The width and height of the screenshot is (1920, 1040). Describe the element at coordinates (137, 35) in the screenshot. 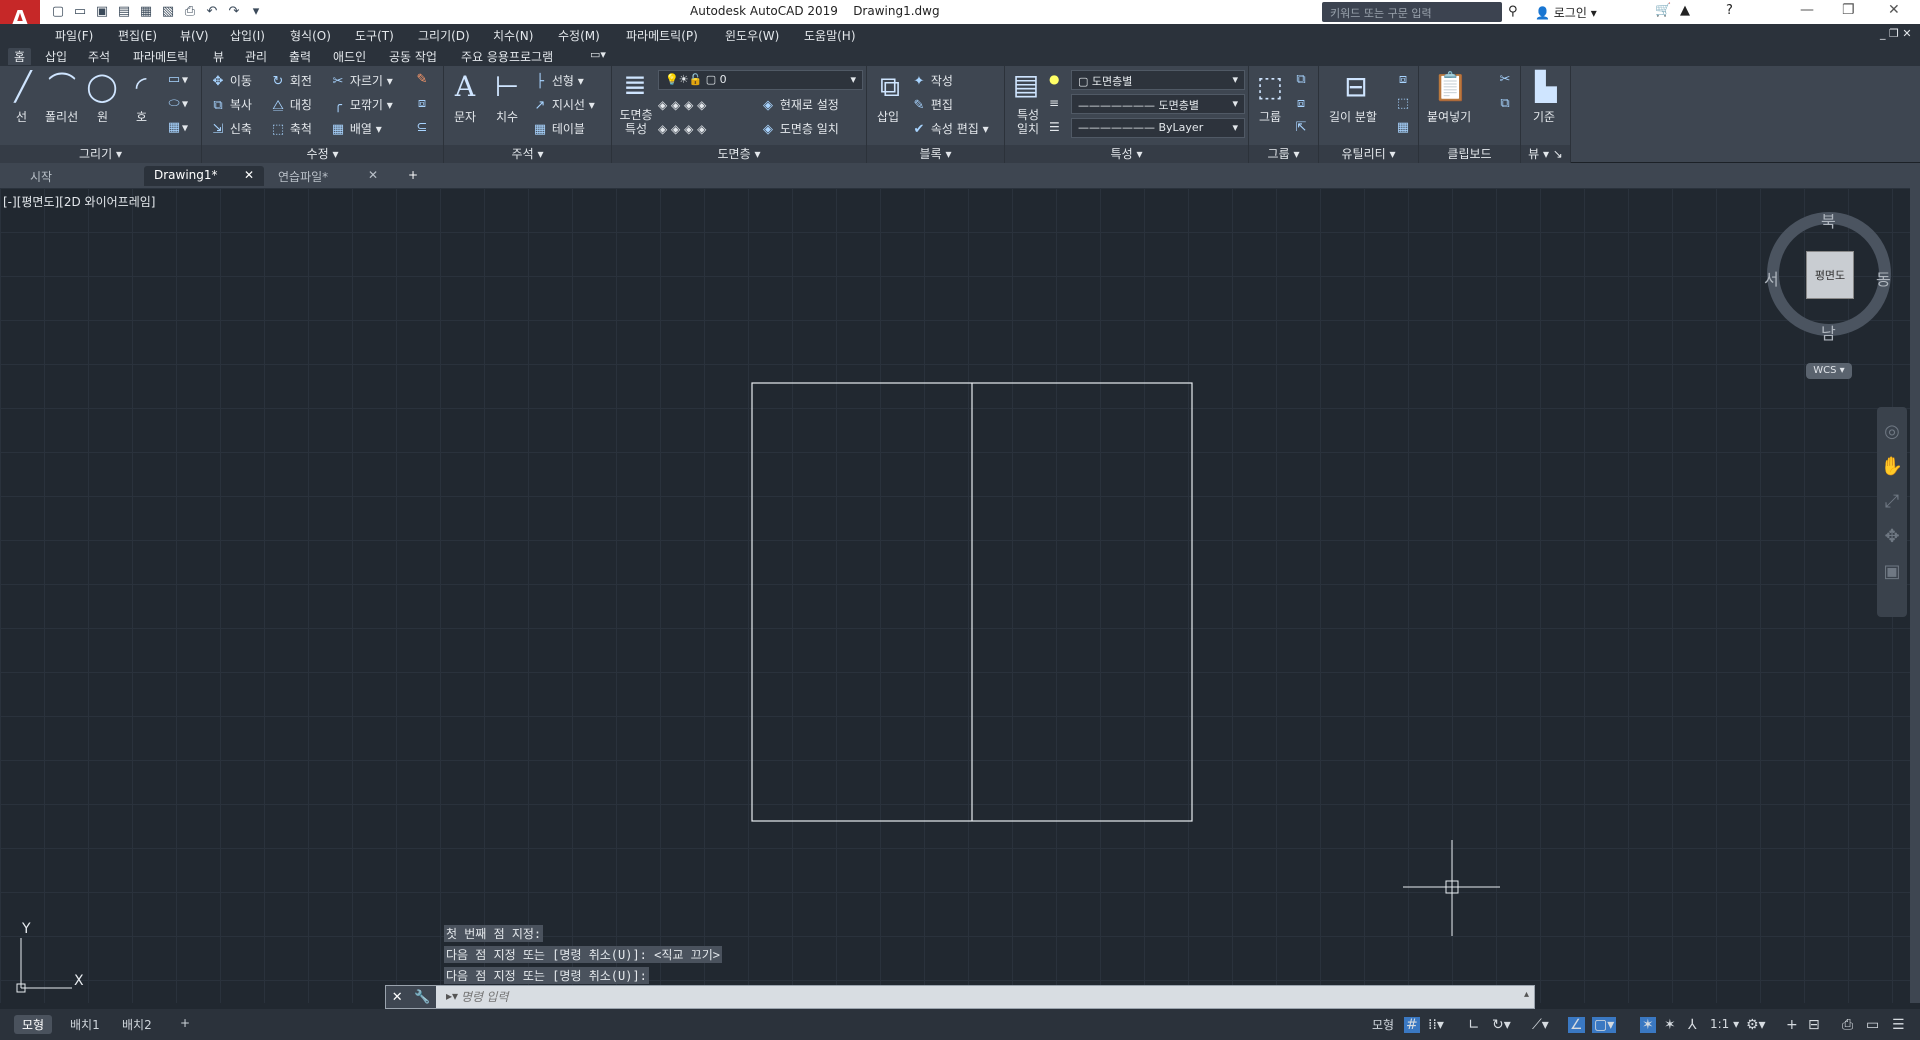

I see `menu-edit: 편집(E)` at that location.